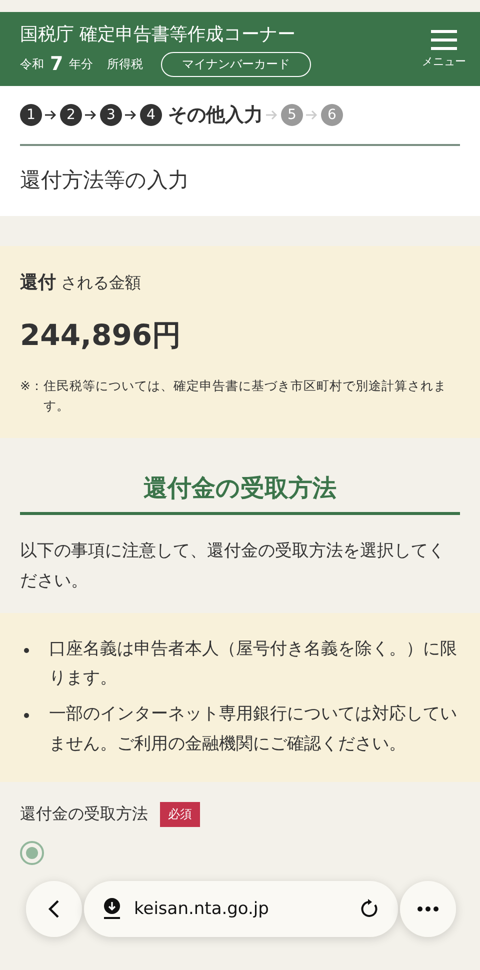 The width and height of the screenshot is (480, 970). What do you see at coordinates (292, 115) in the screenshot?
I see `step-number: 5` at bounding box center [292, 115].